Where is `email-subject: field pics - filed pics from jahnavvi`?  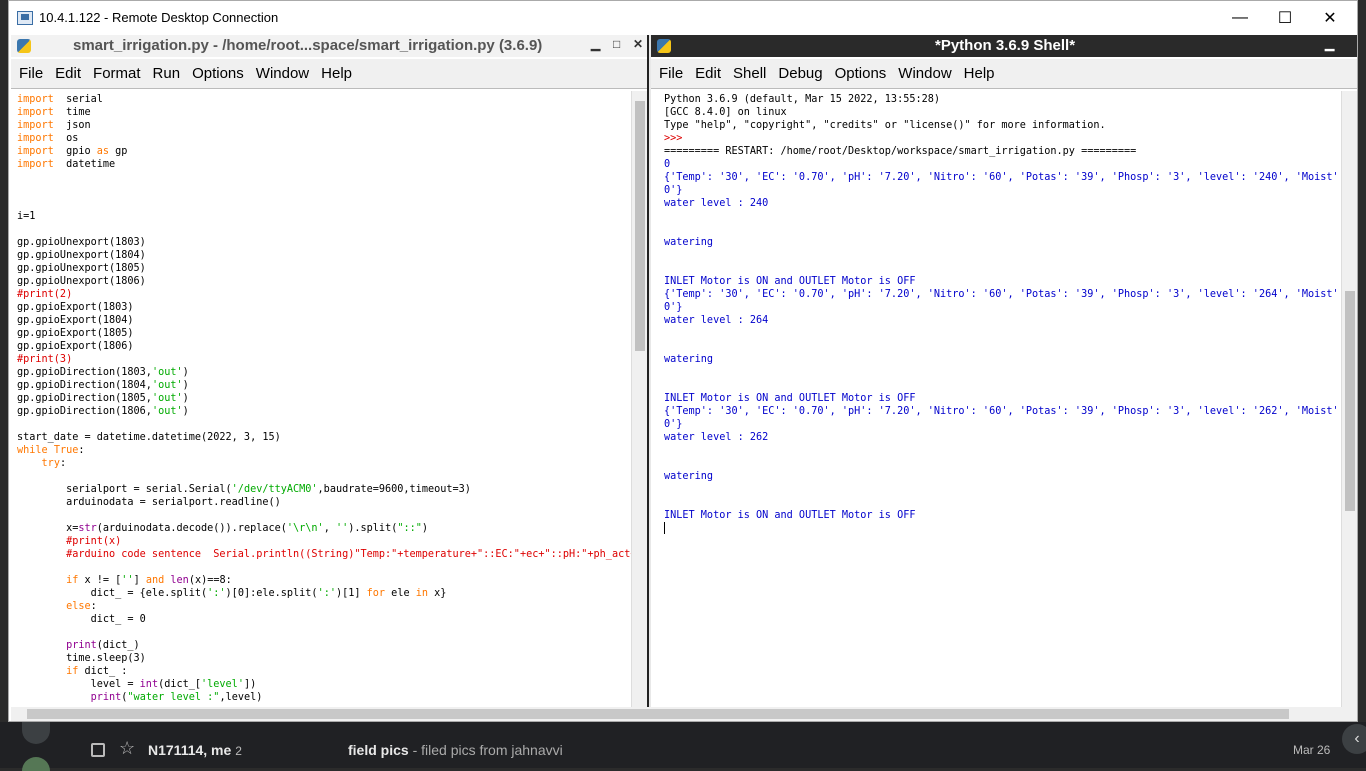 email-subject: field pics - filed pics from jahnavvi is located at coordinates (455, 750).